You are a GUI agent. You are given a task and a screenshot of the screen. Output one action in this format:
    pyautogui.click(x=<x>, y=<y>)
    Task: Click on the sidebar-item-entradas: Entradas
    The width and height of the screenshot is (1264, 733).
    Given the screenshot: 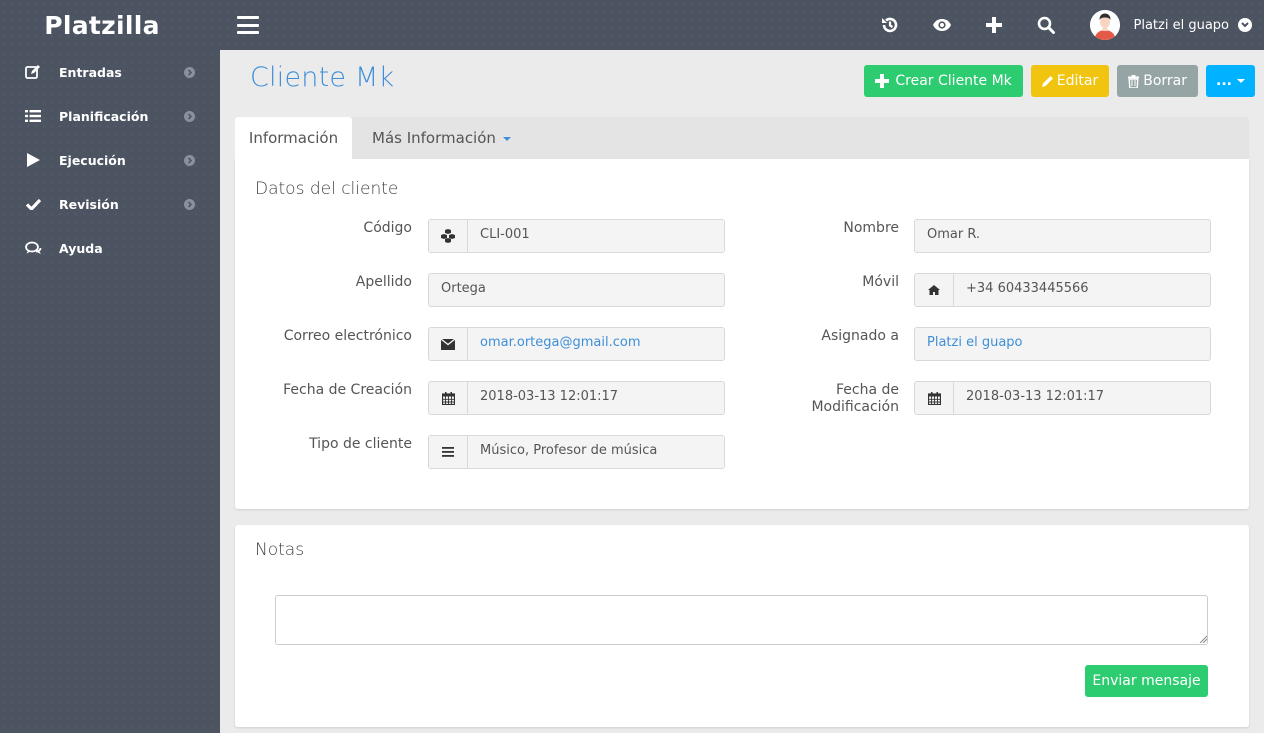 What is the action you would take?
    pyautogui.click(x=110, y=72)
    